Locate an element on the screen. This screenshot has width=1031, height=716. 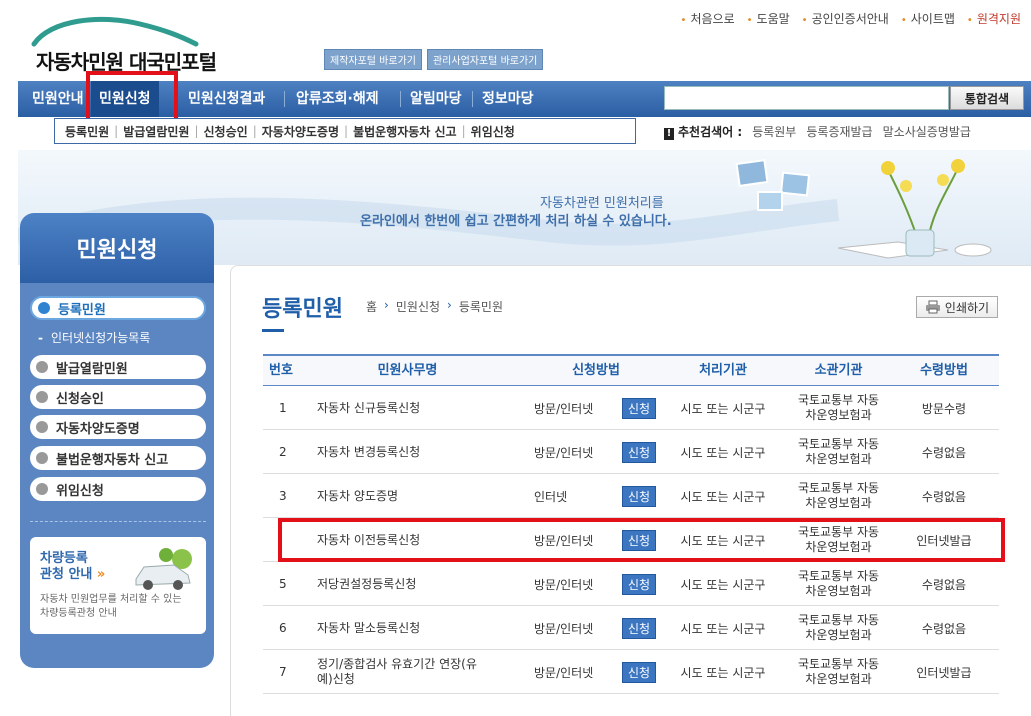
top-link-certificate: 공인인증서안내 is located at coordinates (845, 18).